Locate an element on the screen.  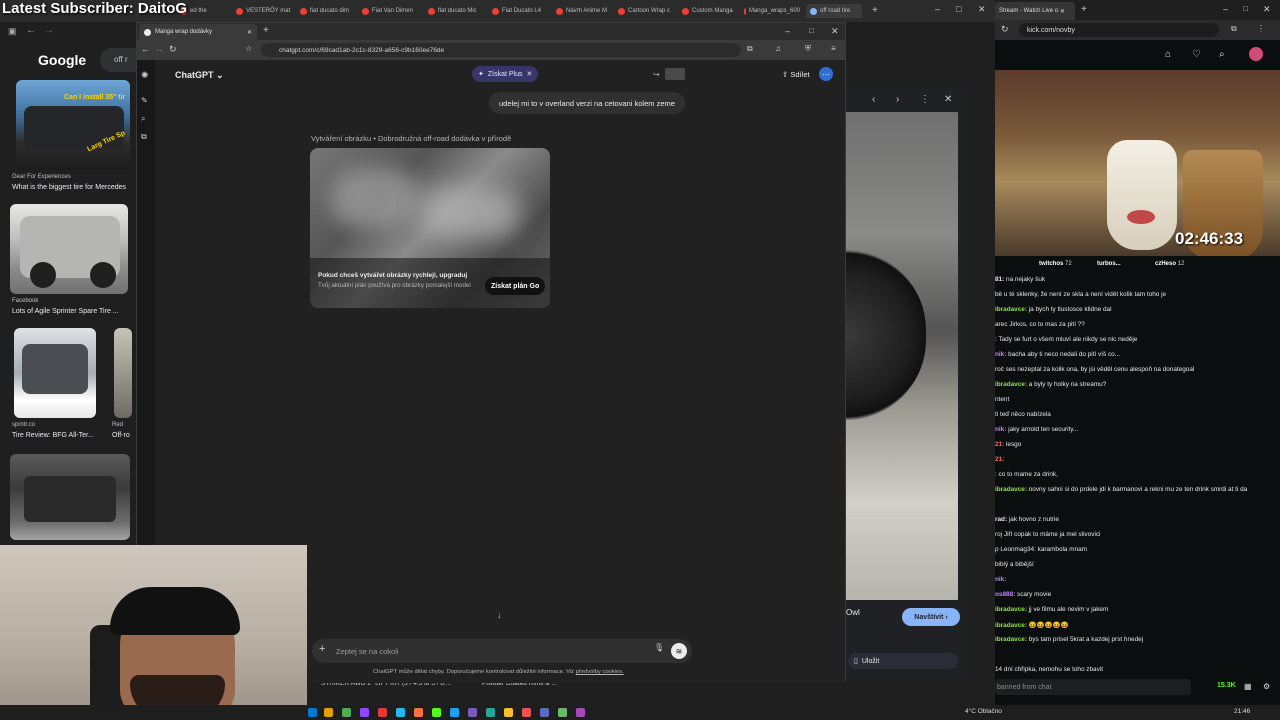
new-chat-icon: ✎ is located at coordinates (144, 100).